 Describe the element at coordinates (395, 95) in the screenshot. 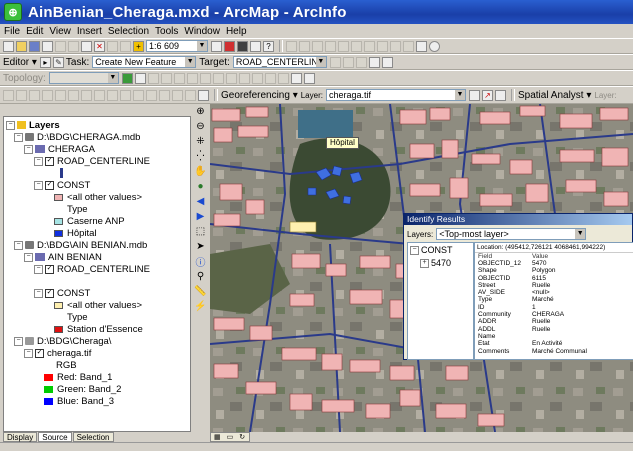

I see `georef-layer-combo: cheraga.tif ▼` at that location.